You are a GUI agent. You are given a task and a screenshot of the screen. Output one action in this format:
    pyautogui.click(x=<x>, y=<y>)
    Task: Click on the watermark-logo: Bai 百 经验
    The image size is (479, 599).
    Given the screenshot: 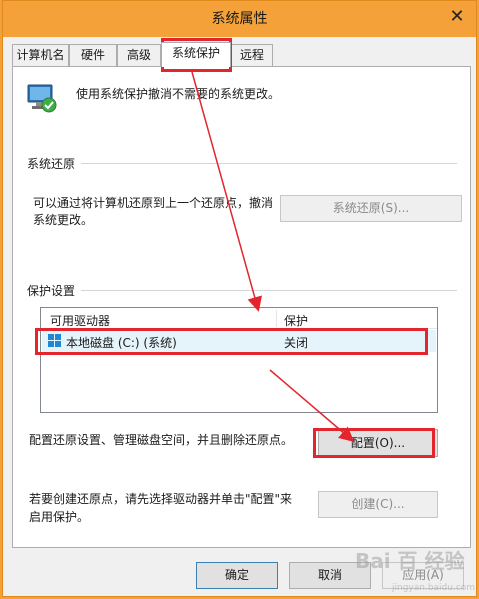 What is the action you would take?
    pyautogui.click(x=410, y=561)
    